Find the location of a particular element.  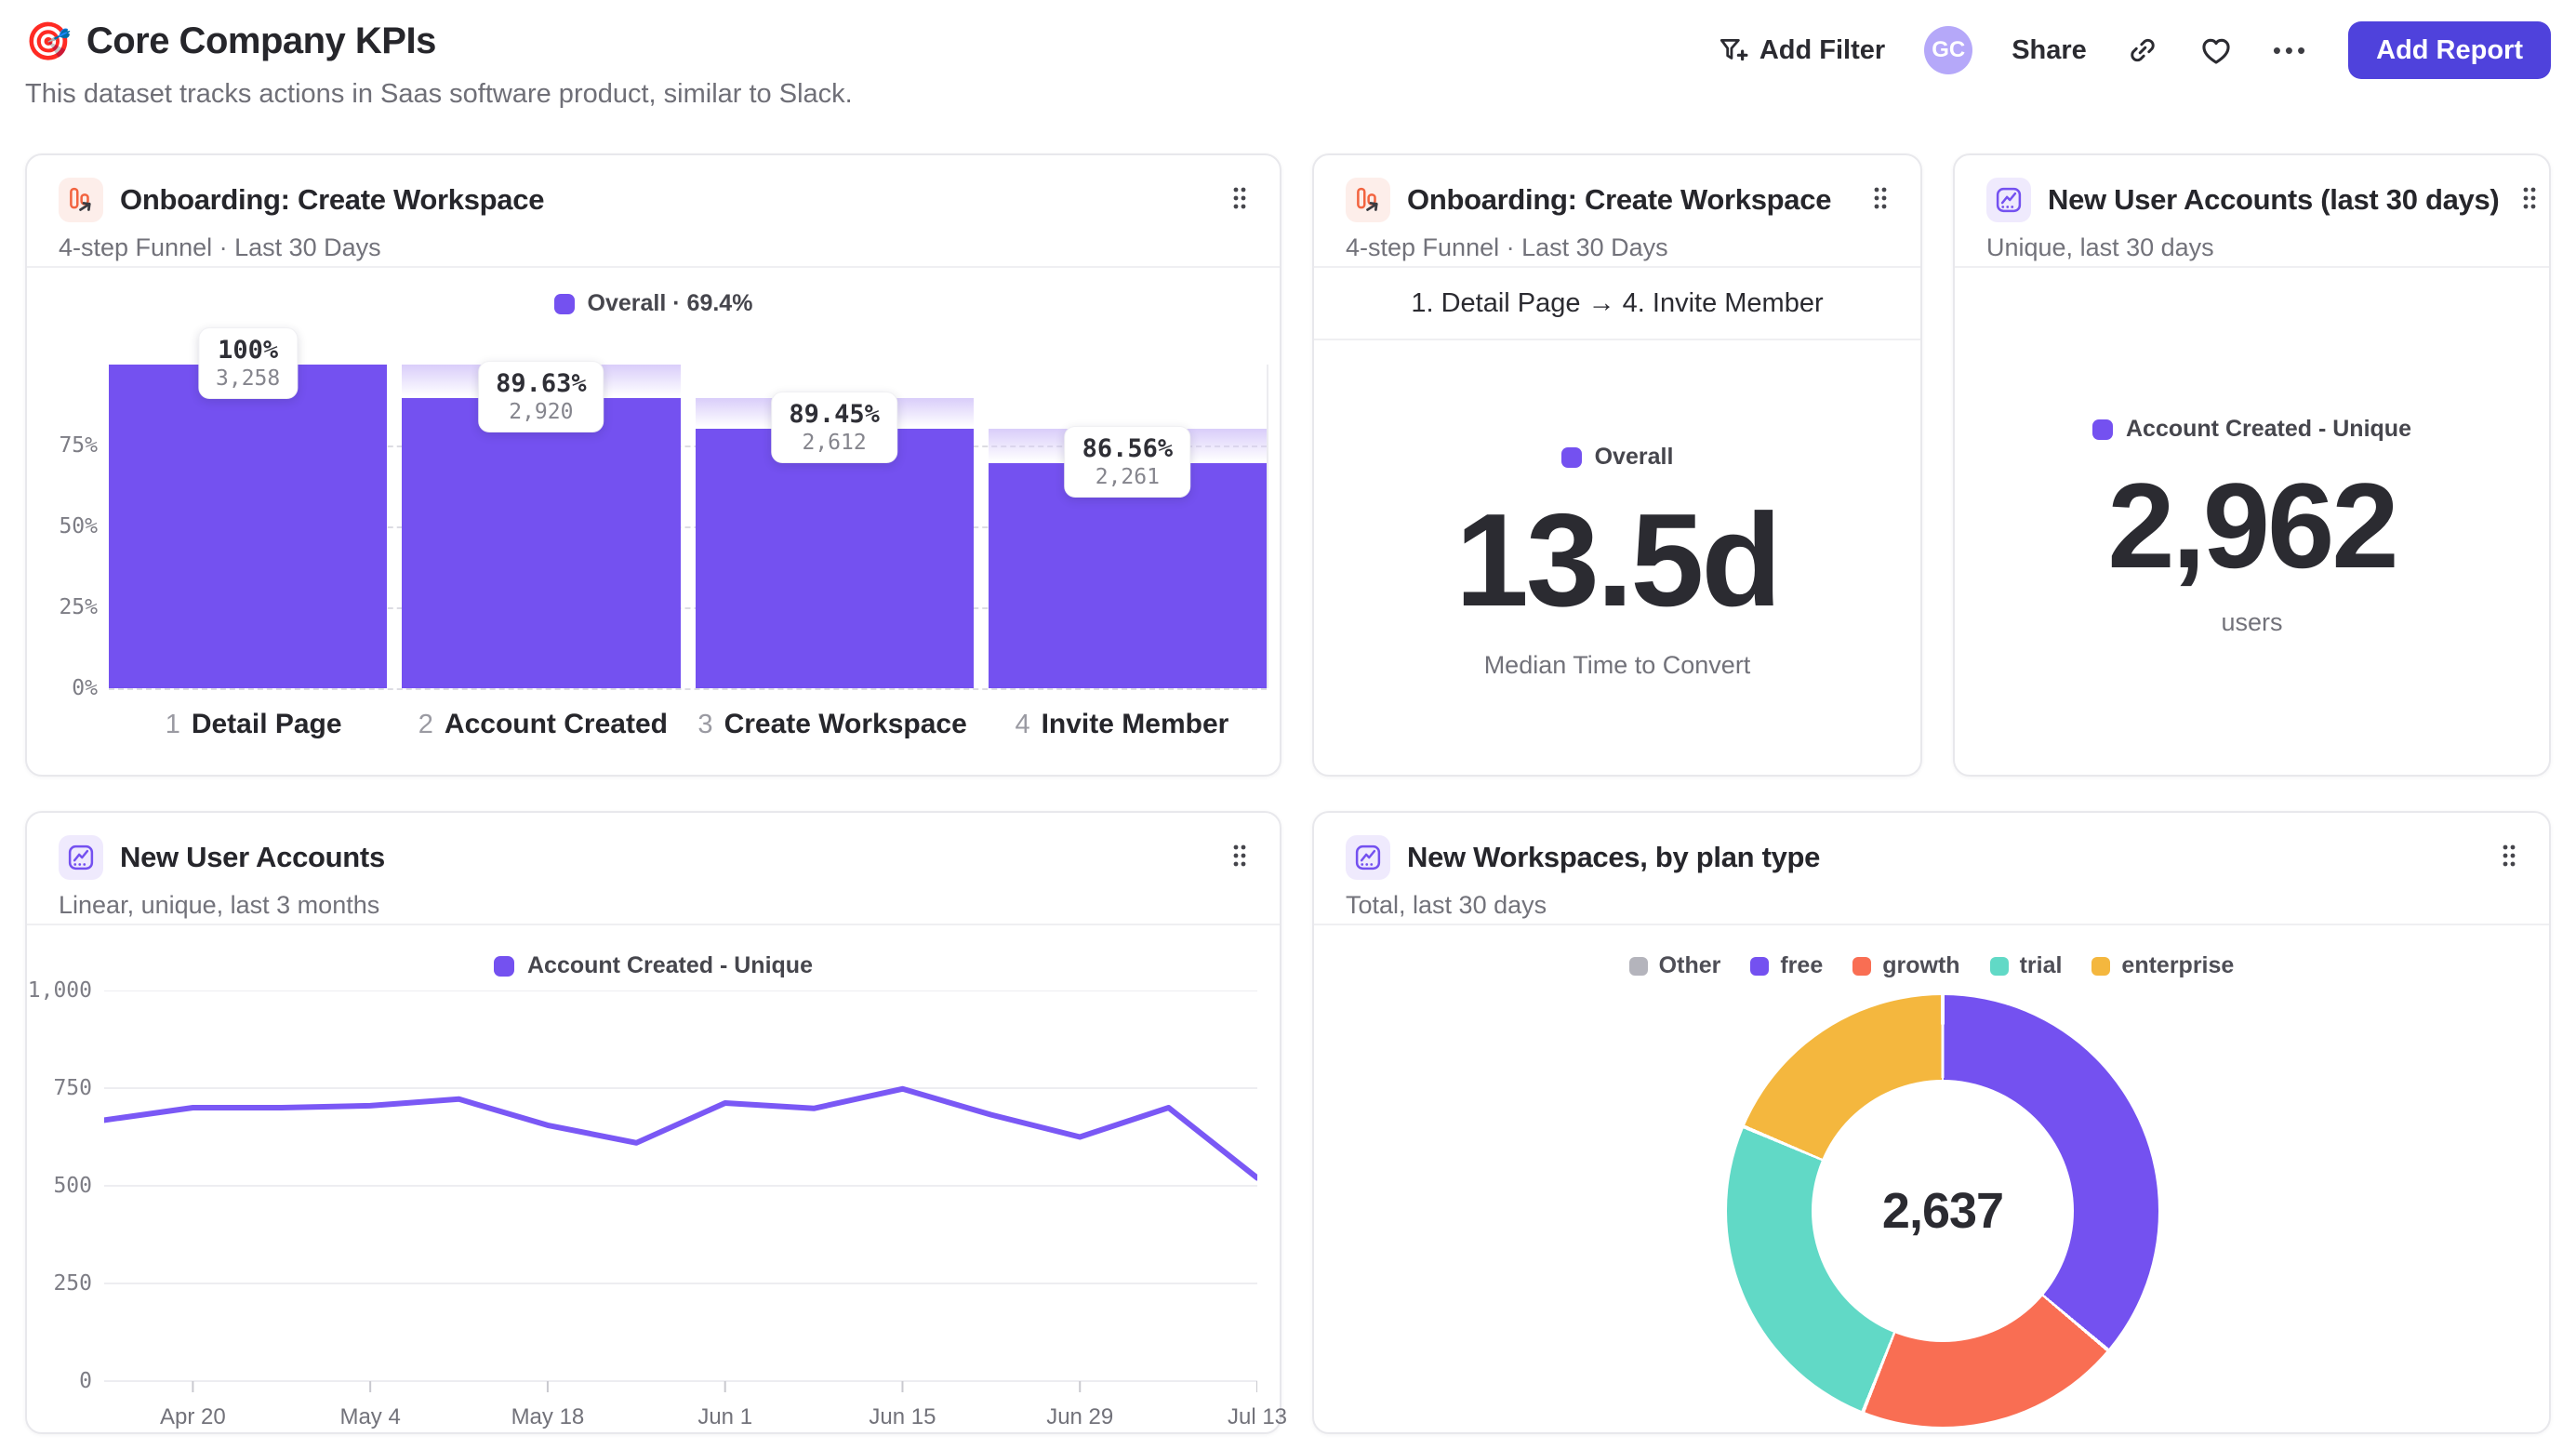

line-ytick: 750 is located at coordinates (72, 1088).